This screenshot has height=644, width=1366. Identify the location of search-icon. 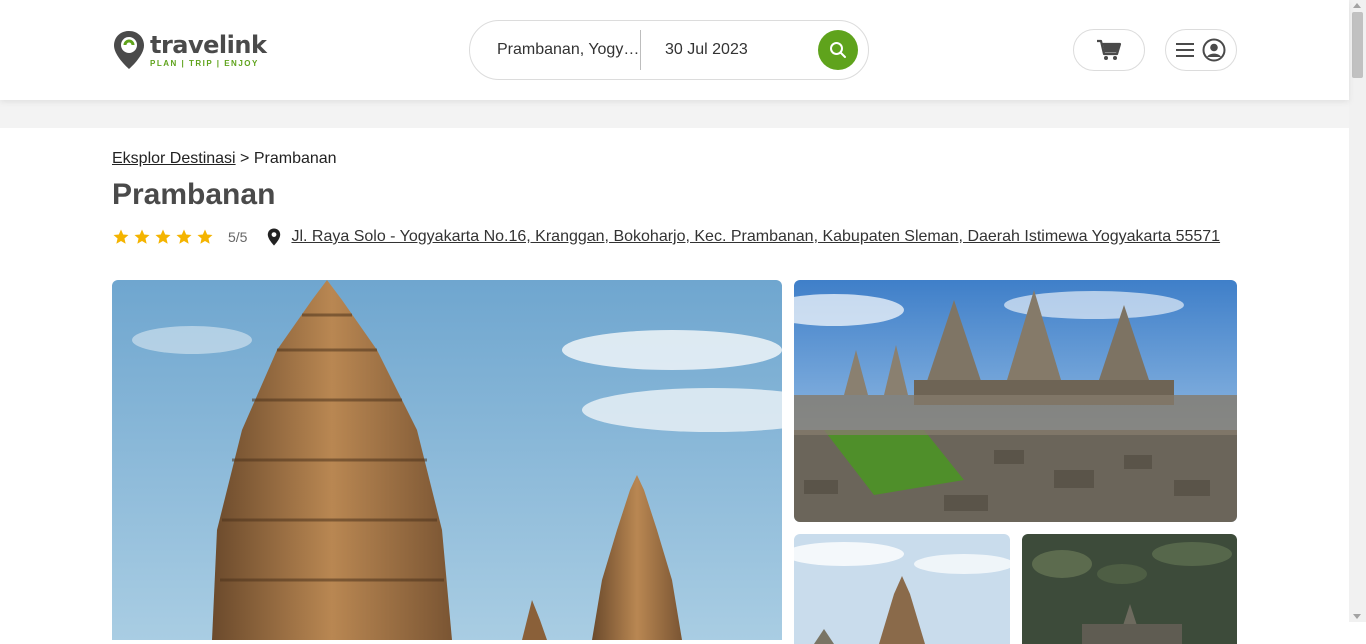
(838, 50).